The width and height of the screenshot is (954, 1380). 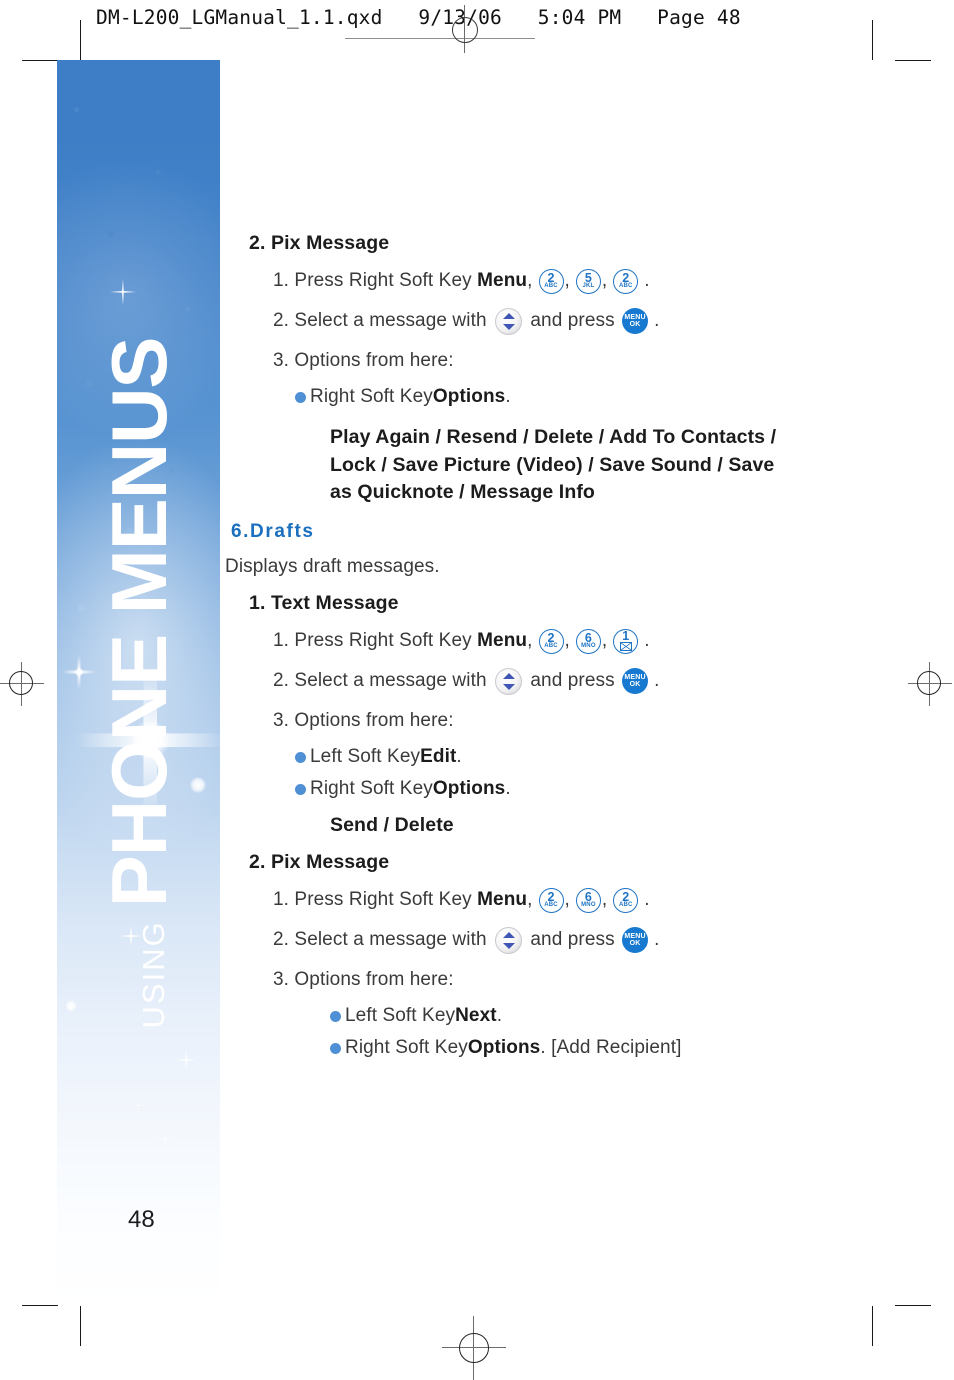 What do you see at coordinates (474, 1348) in the screenshot?
I see `registration-mark-bottom` at bounding box center [474, 1348].